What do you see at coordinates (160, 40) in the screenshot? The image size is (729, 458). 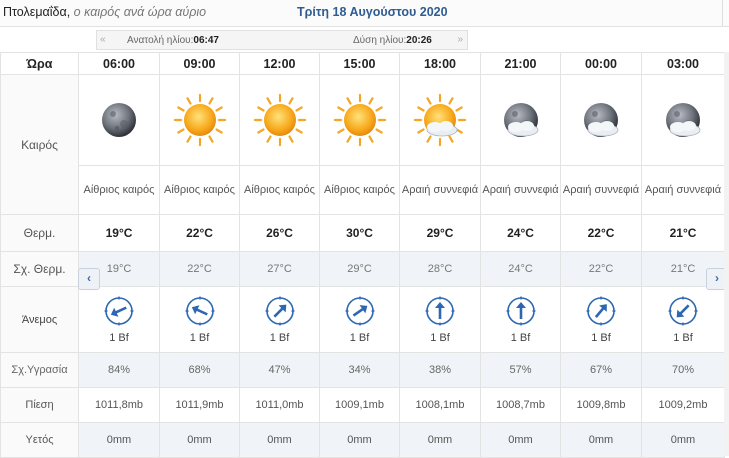 I see `sunrise-label: Ανατολή ηλίου:` at bounding box center [160, 40].